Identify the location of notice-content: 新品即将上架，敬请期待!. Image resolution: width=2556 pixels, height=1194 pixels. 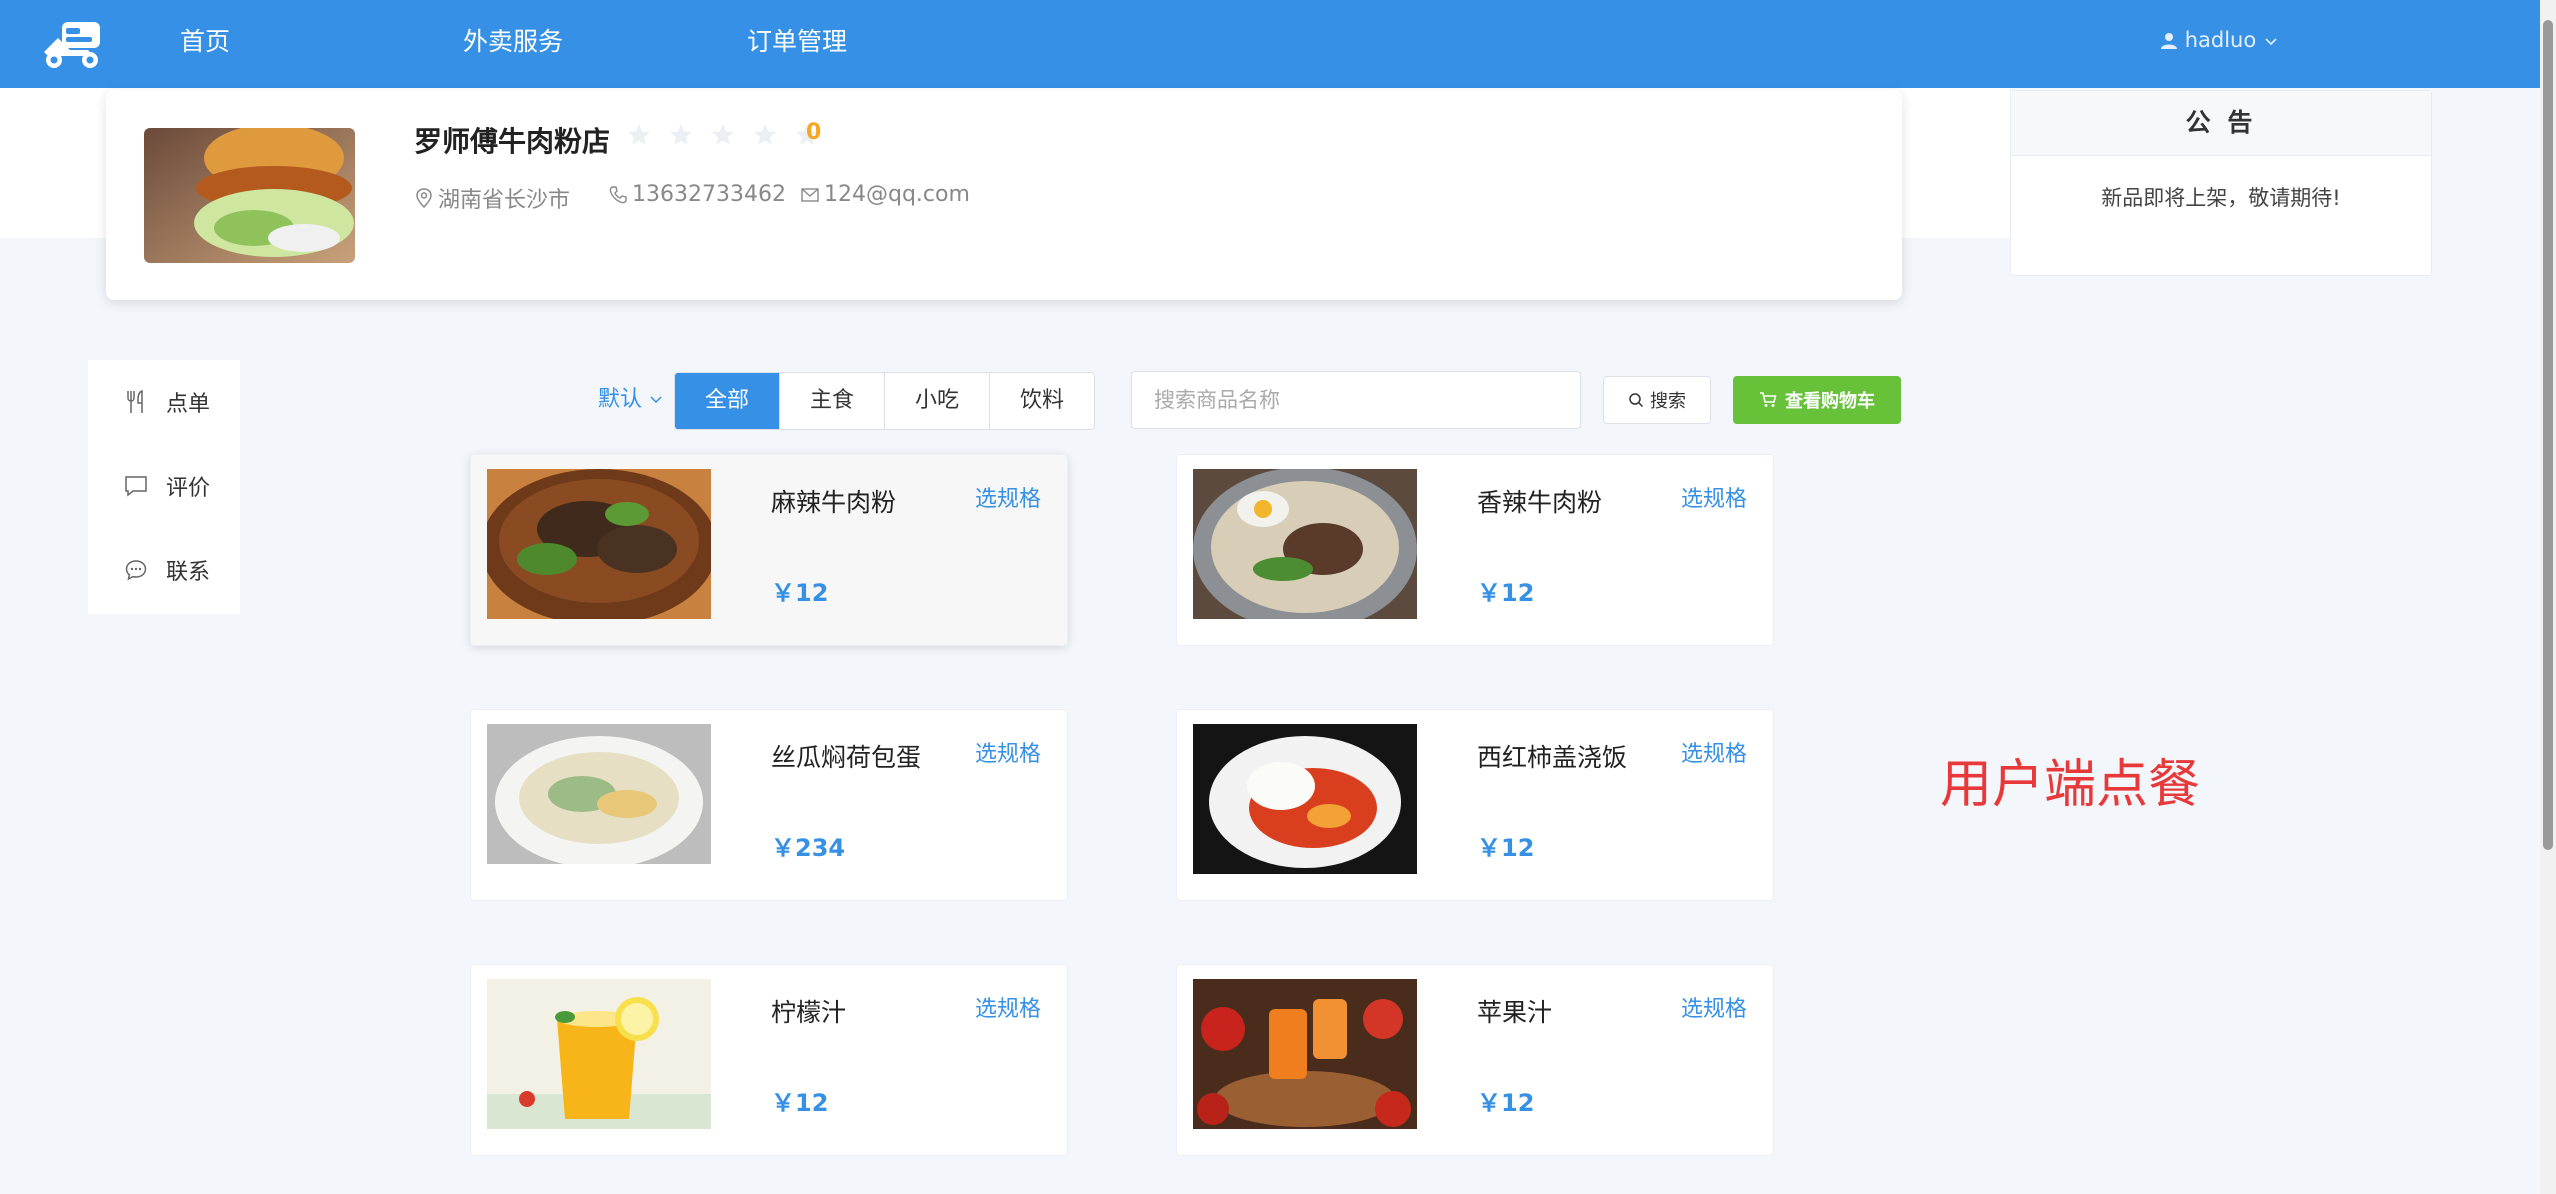
(2221, 198).